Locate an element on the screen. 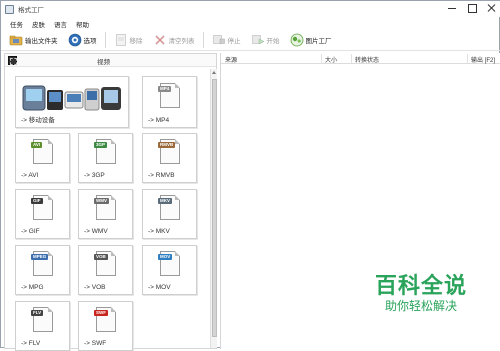 The image size is (500, 351). rmvb-file-icon: RMVB is located at coordinates (169, 151).